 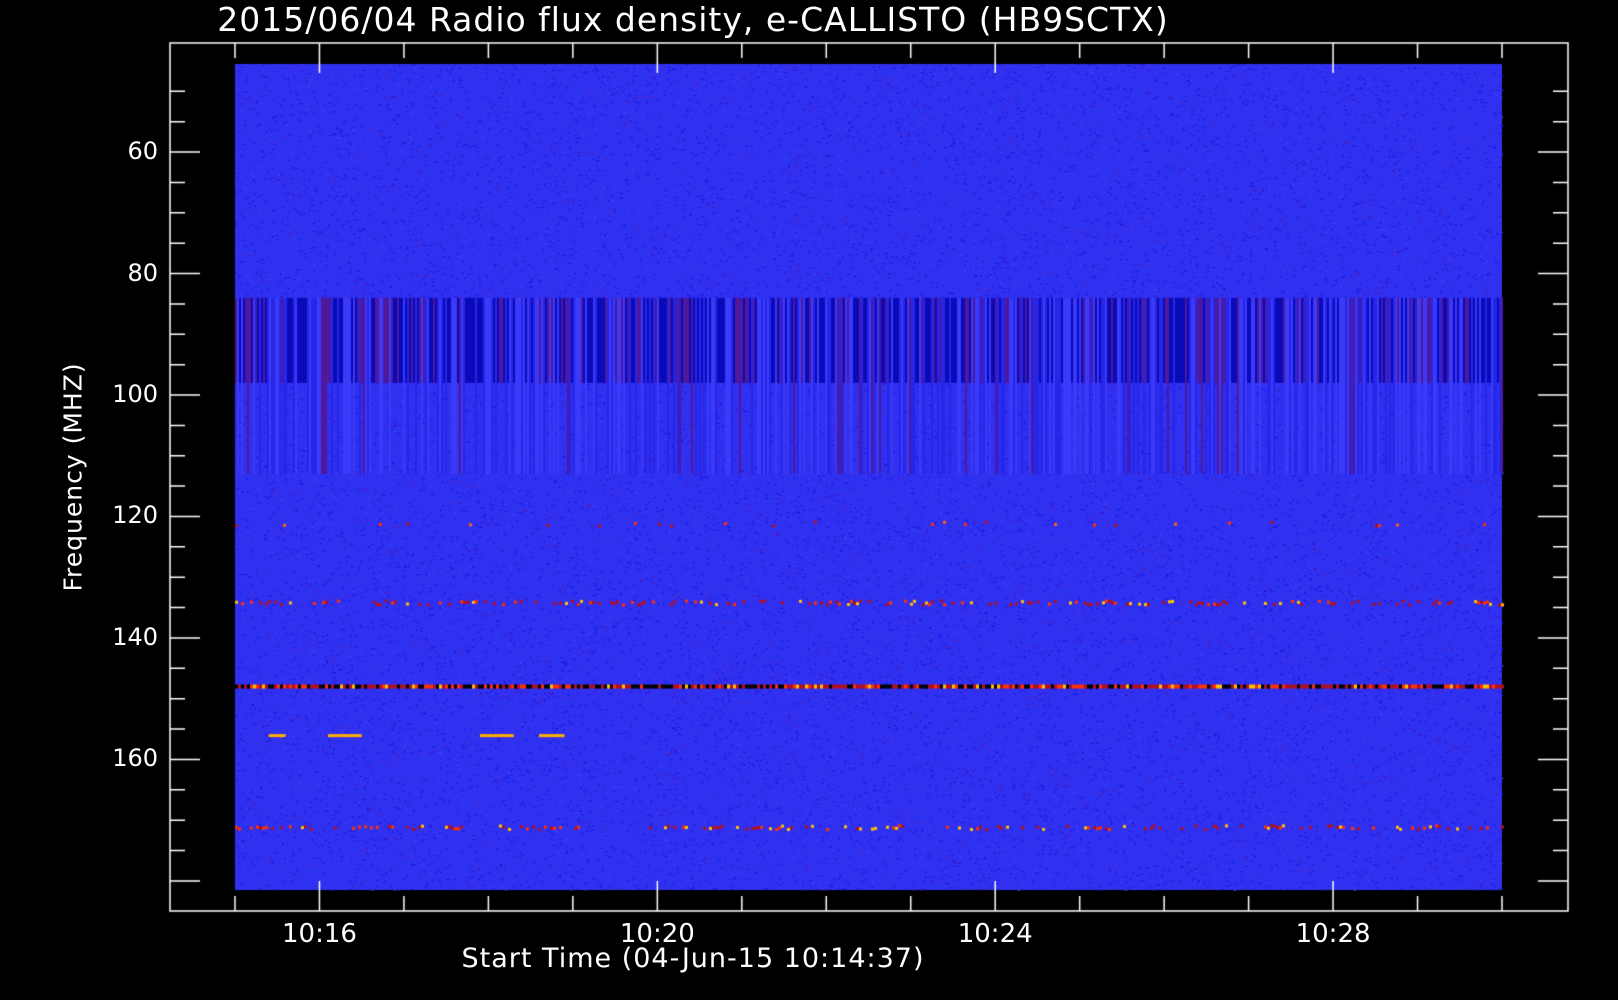 What do you see at coordinates (142, 272) in the screenshot?
I see `y-tick-label: 80` at bounding box center [142, 272].